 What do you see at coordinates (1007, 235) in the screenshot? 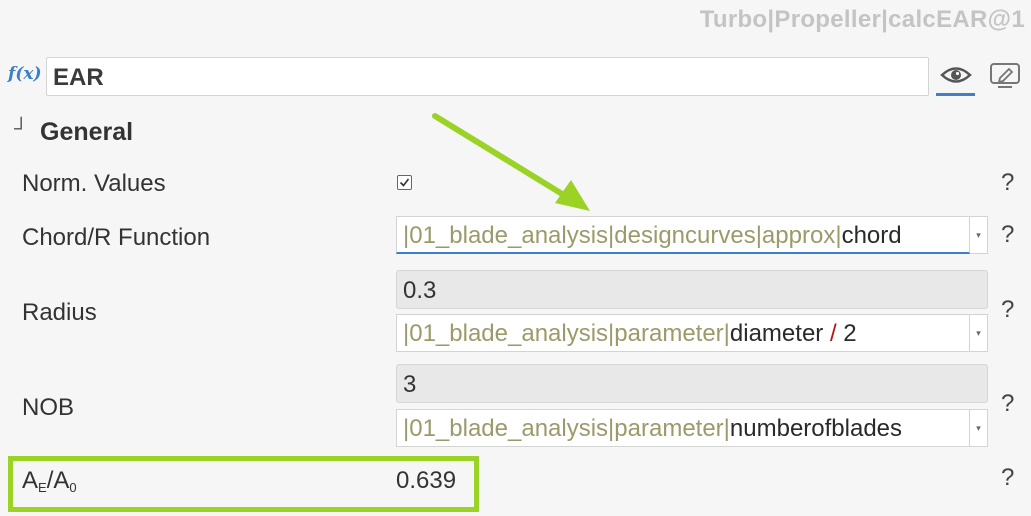
I see `chord-help-button: ?` at bounding box center [1007, 235].